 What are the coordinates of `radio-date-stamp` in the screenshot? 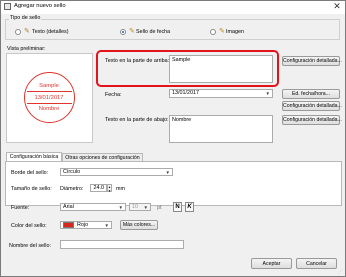 It's located at (123, 32).